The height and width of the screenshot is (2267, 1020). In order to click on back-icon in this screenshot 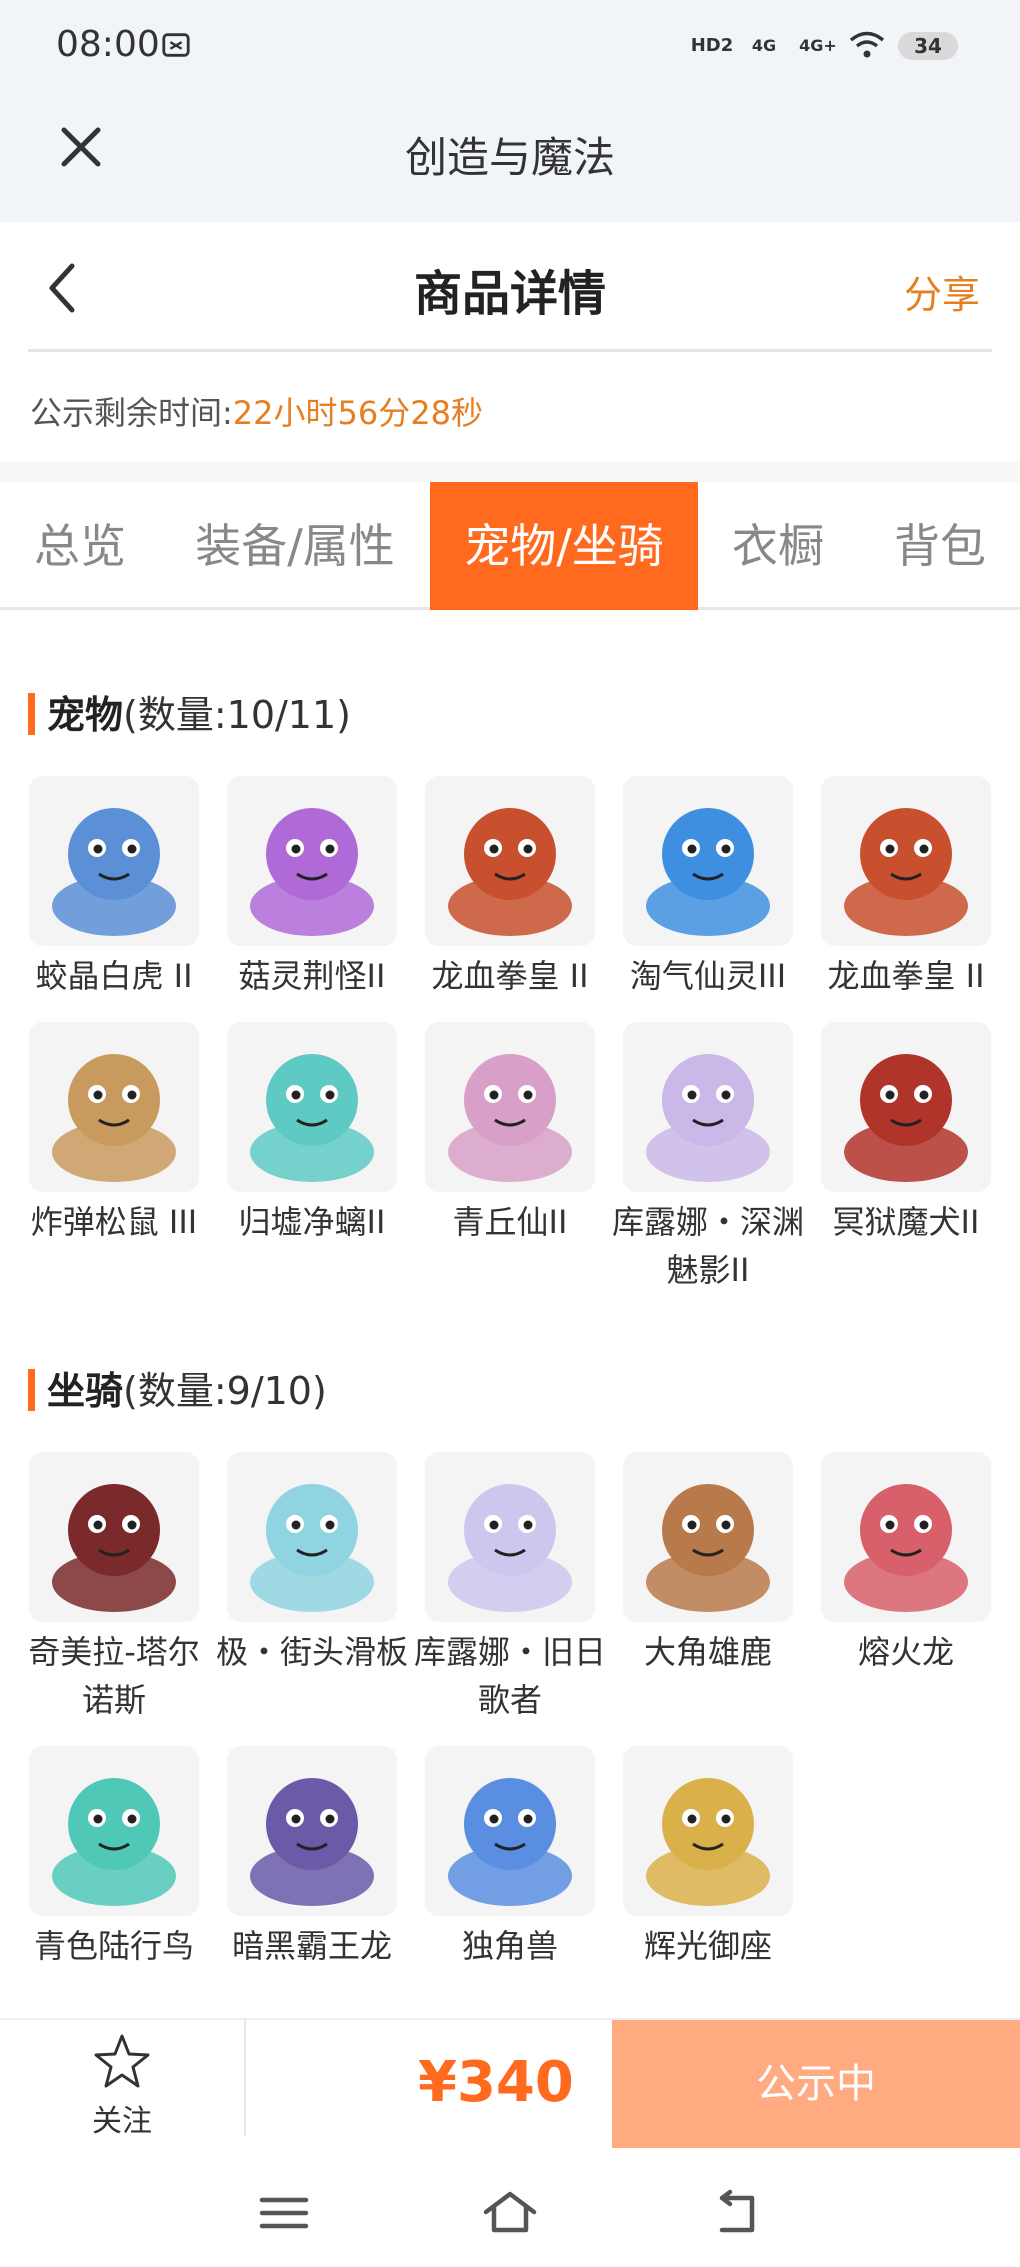, I will do `click(736, 2213)`.